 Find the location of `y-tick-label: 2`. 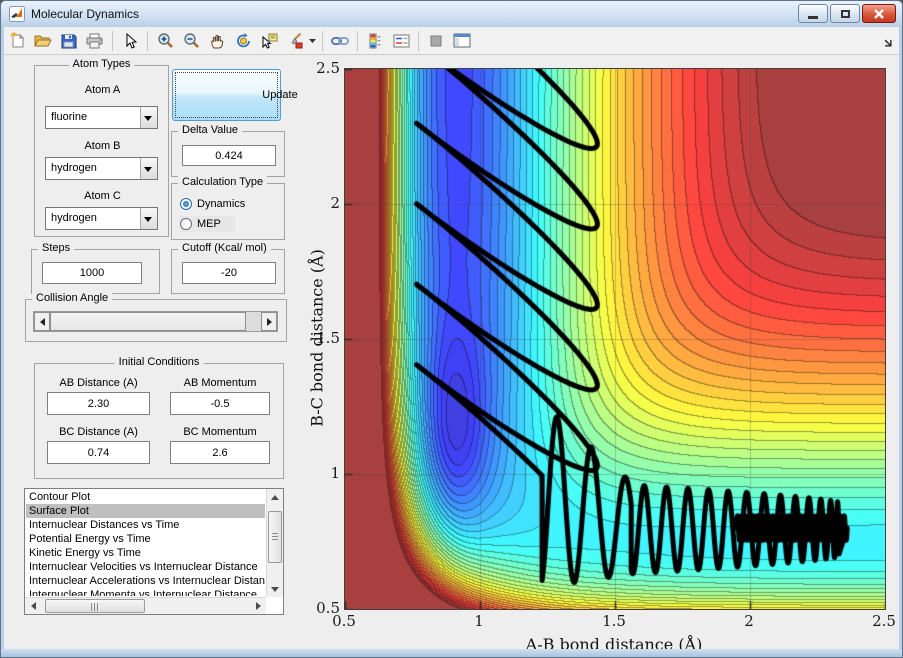

y-tick-label: 2 is located at coordinates (335, 203).